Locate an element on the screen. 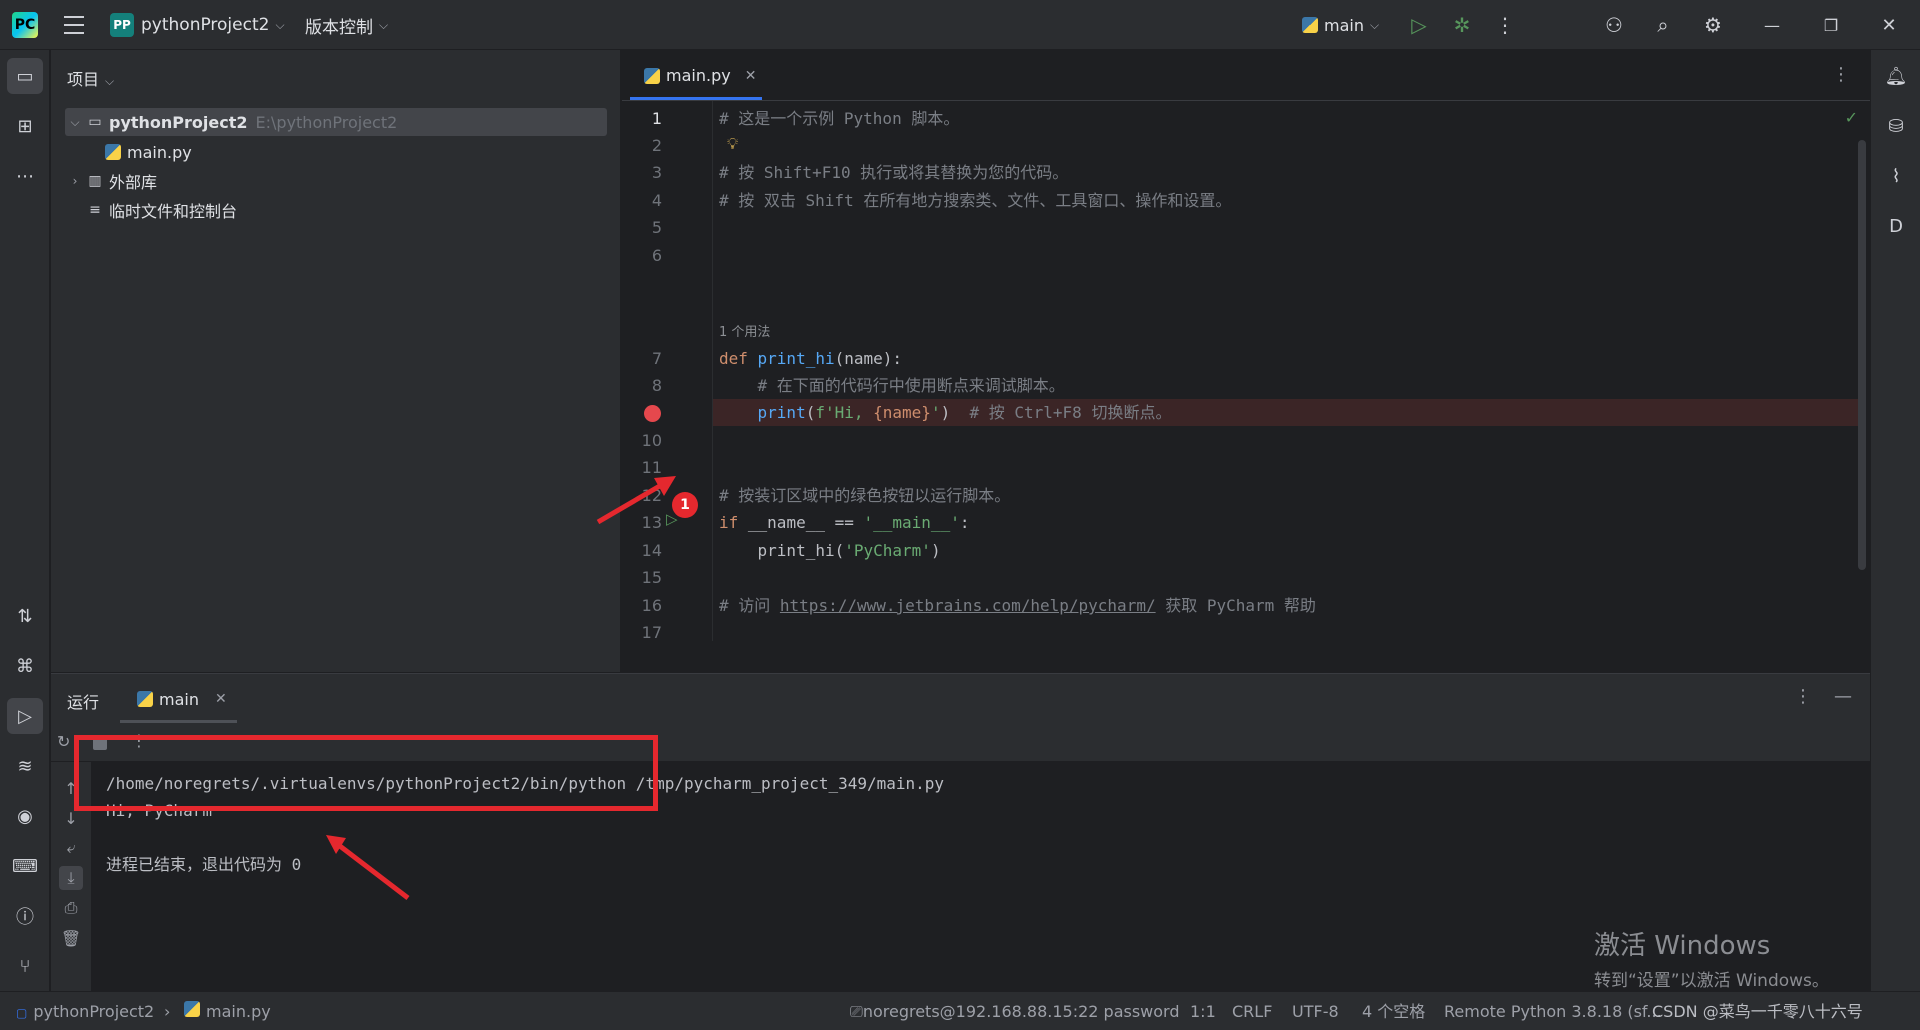  arrow-to-console is located at coordinates (370, 869).